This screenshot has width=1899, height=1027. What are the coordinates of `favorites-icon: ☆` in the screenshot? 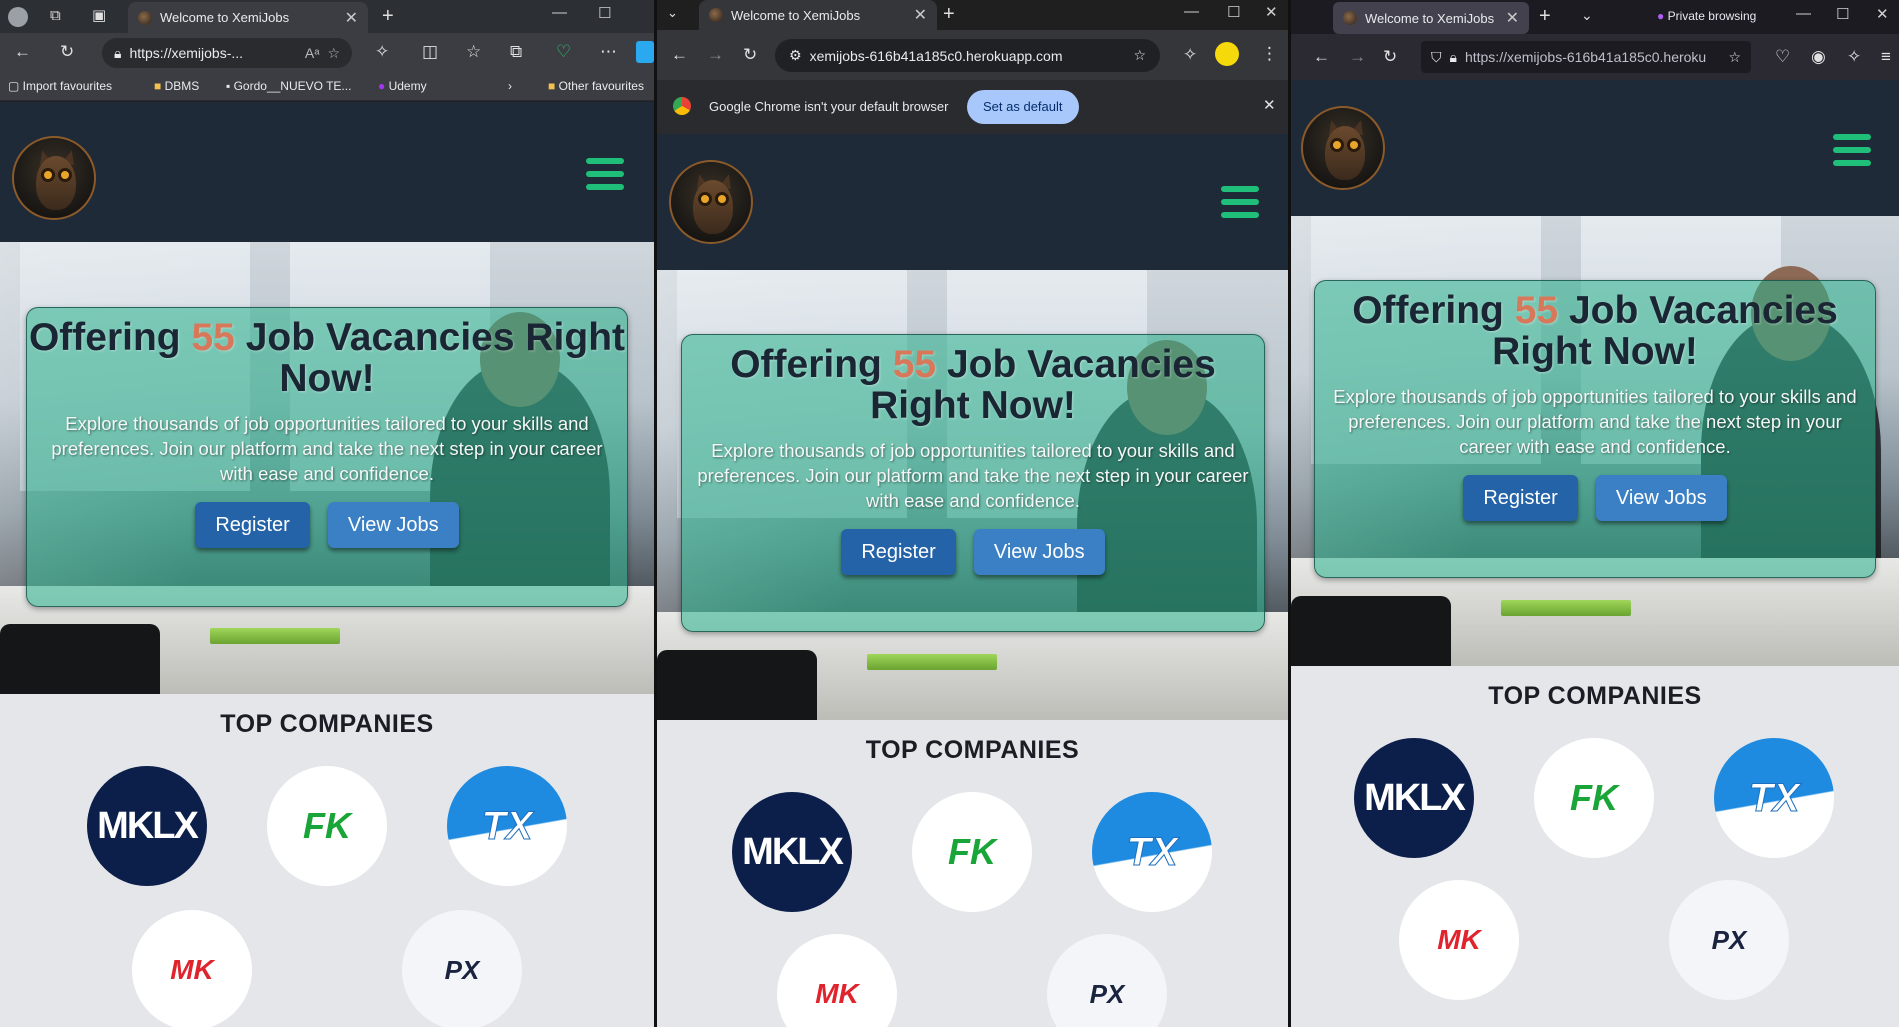 It's located at (473, 51).